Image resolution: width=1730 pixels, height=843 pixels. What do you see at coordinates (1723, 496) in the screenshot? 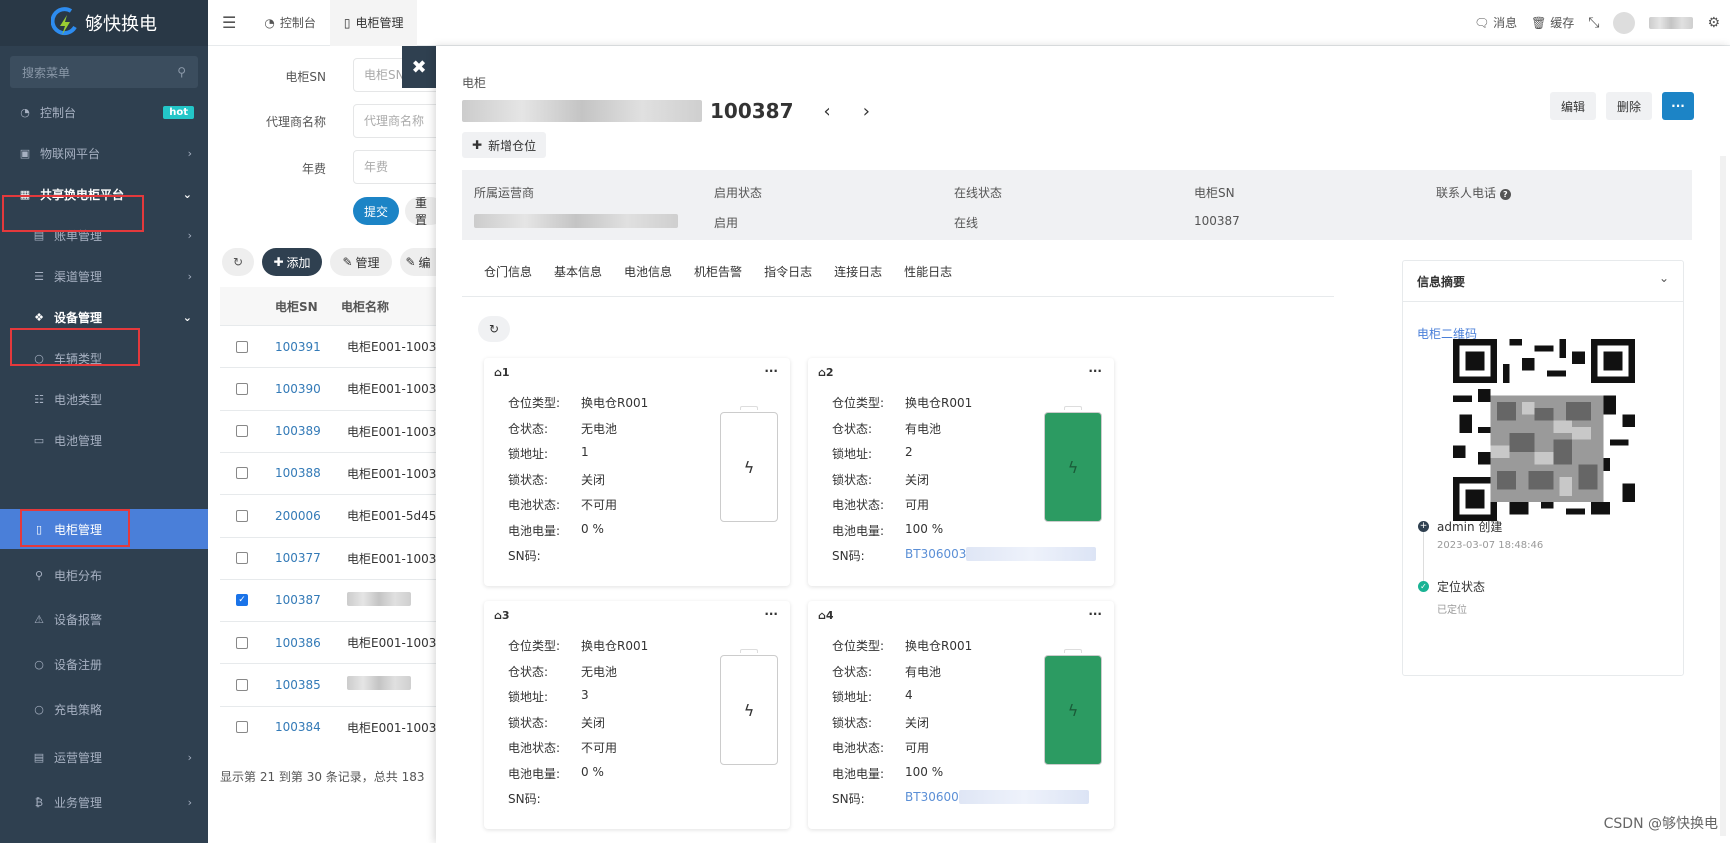
I see `scrollbar` at bounding box center [1723, 496].